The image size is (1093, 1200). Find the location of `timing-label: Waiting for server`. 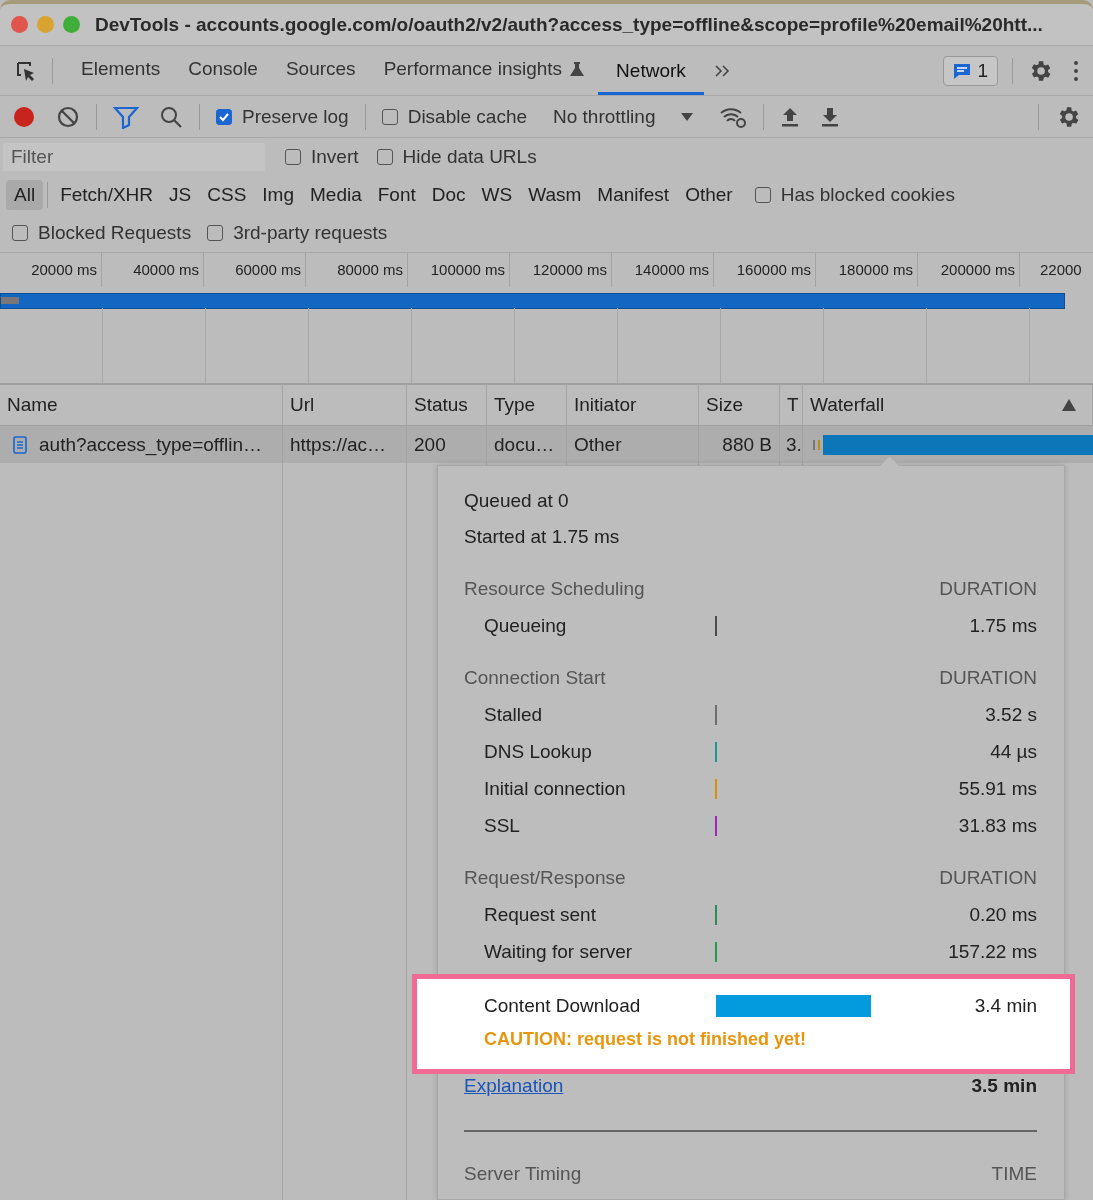

timing-label: Waiting for server is located at coordinates (559, 951).